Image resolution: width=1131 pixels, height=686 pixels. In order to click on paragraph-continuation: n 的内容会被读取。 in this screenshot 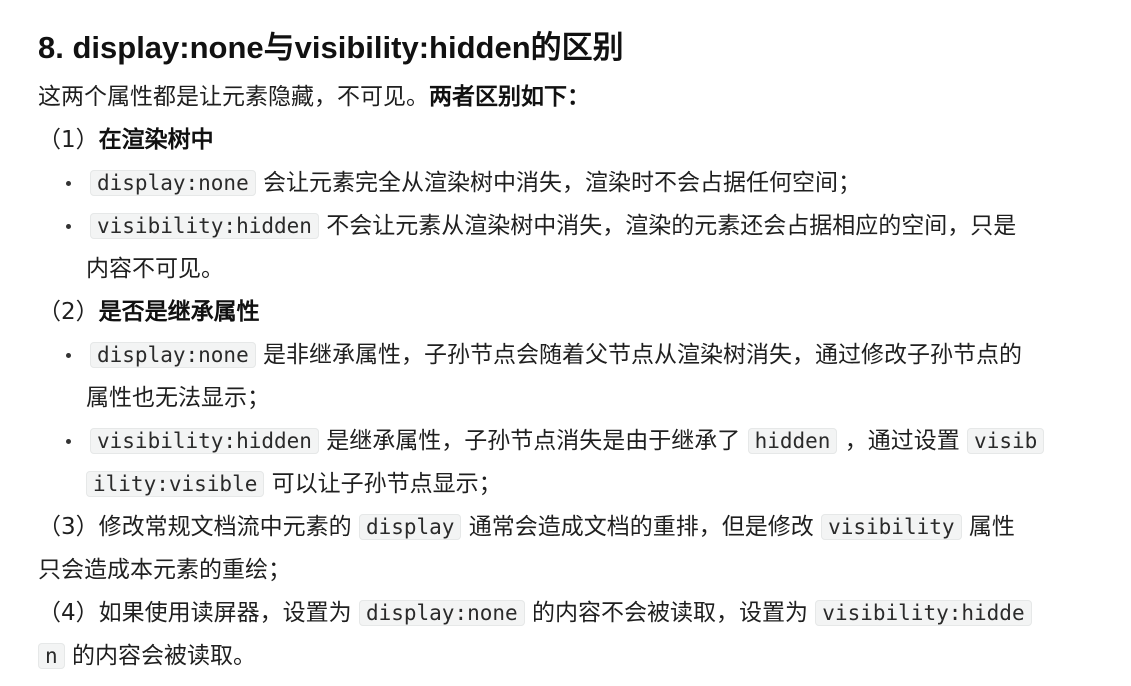, I will do `click(147, 656)`.